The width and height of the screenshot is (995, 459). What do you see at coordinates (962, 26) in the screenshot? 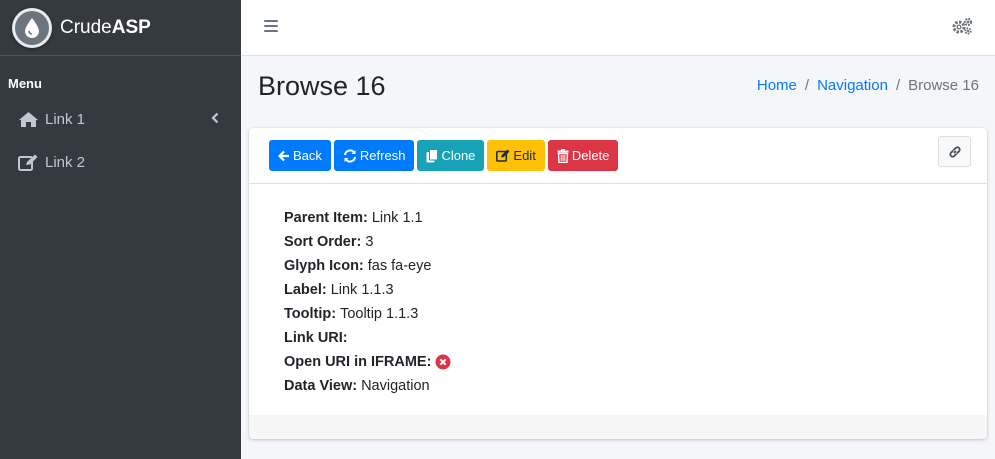
I see `gears-icon` at bounding box center [962, 26].